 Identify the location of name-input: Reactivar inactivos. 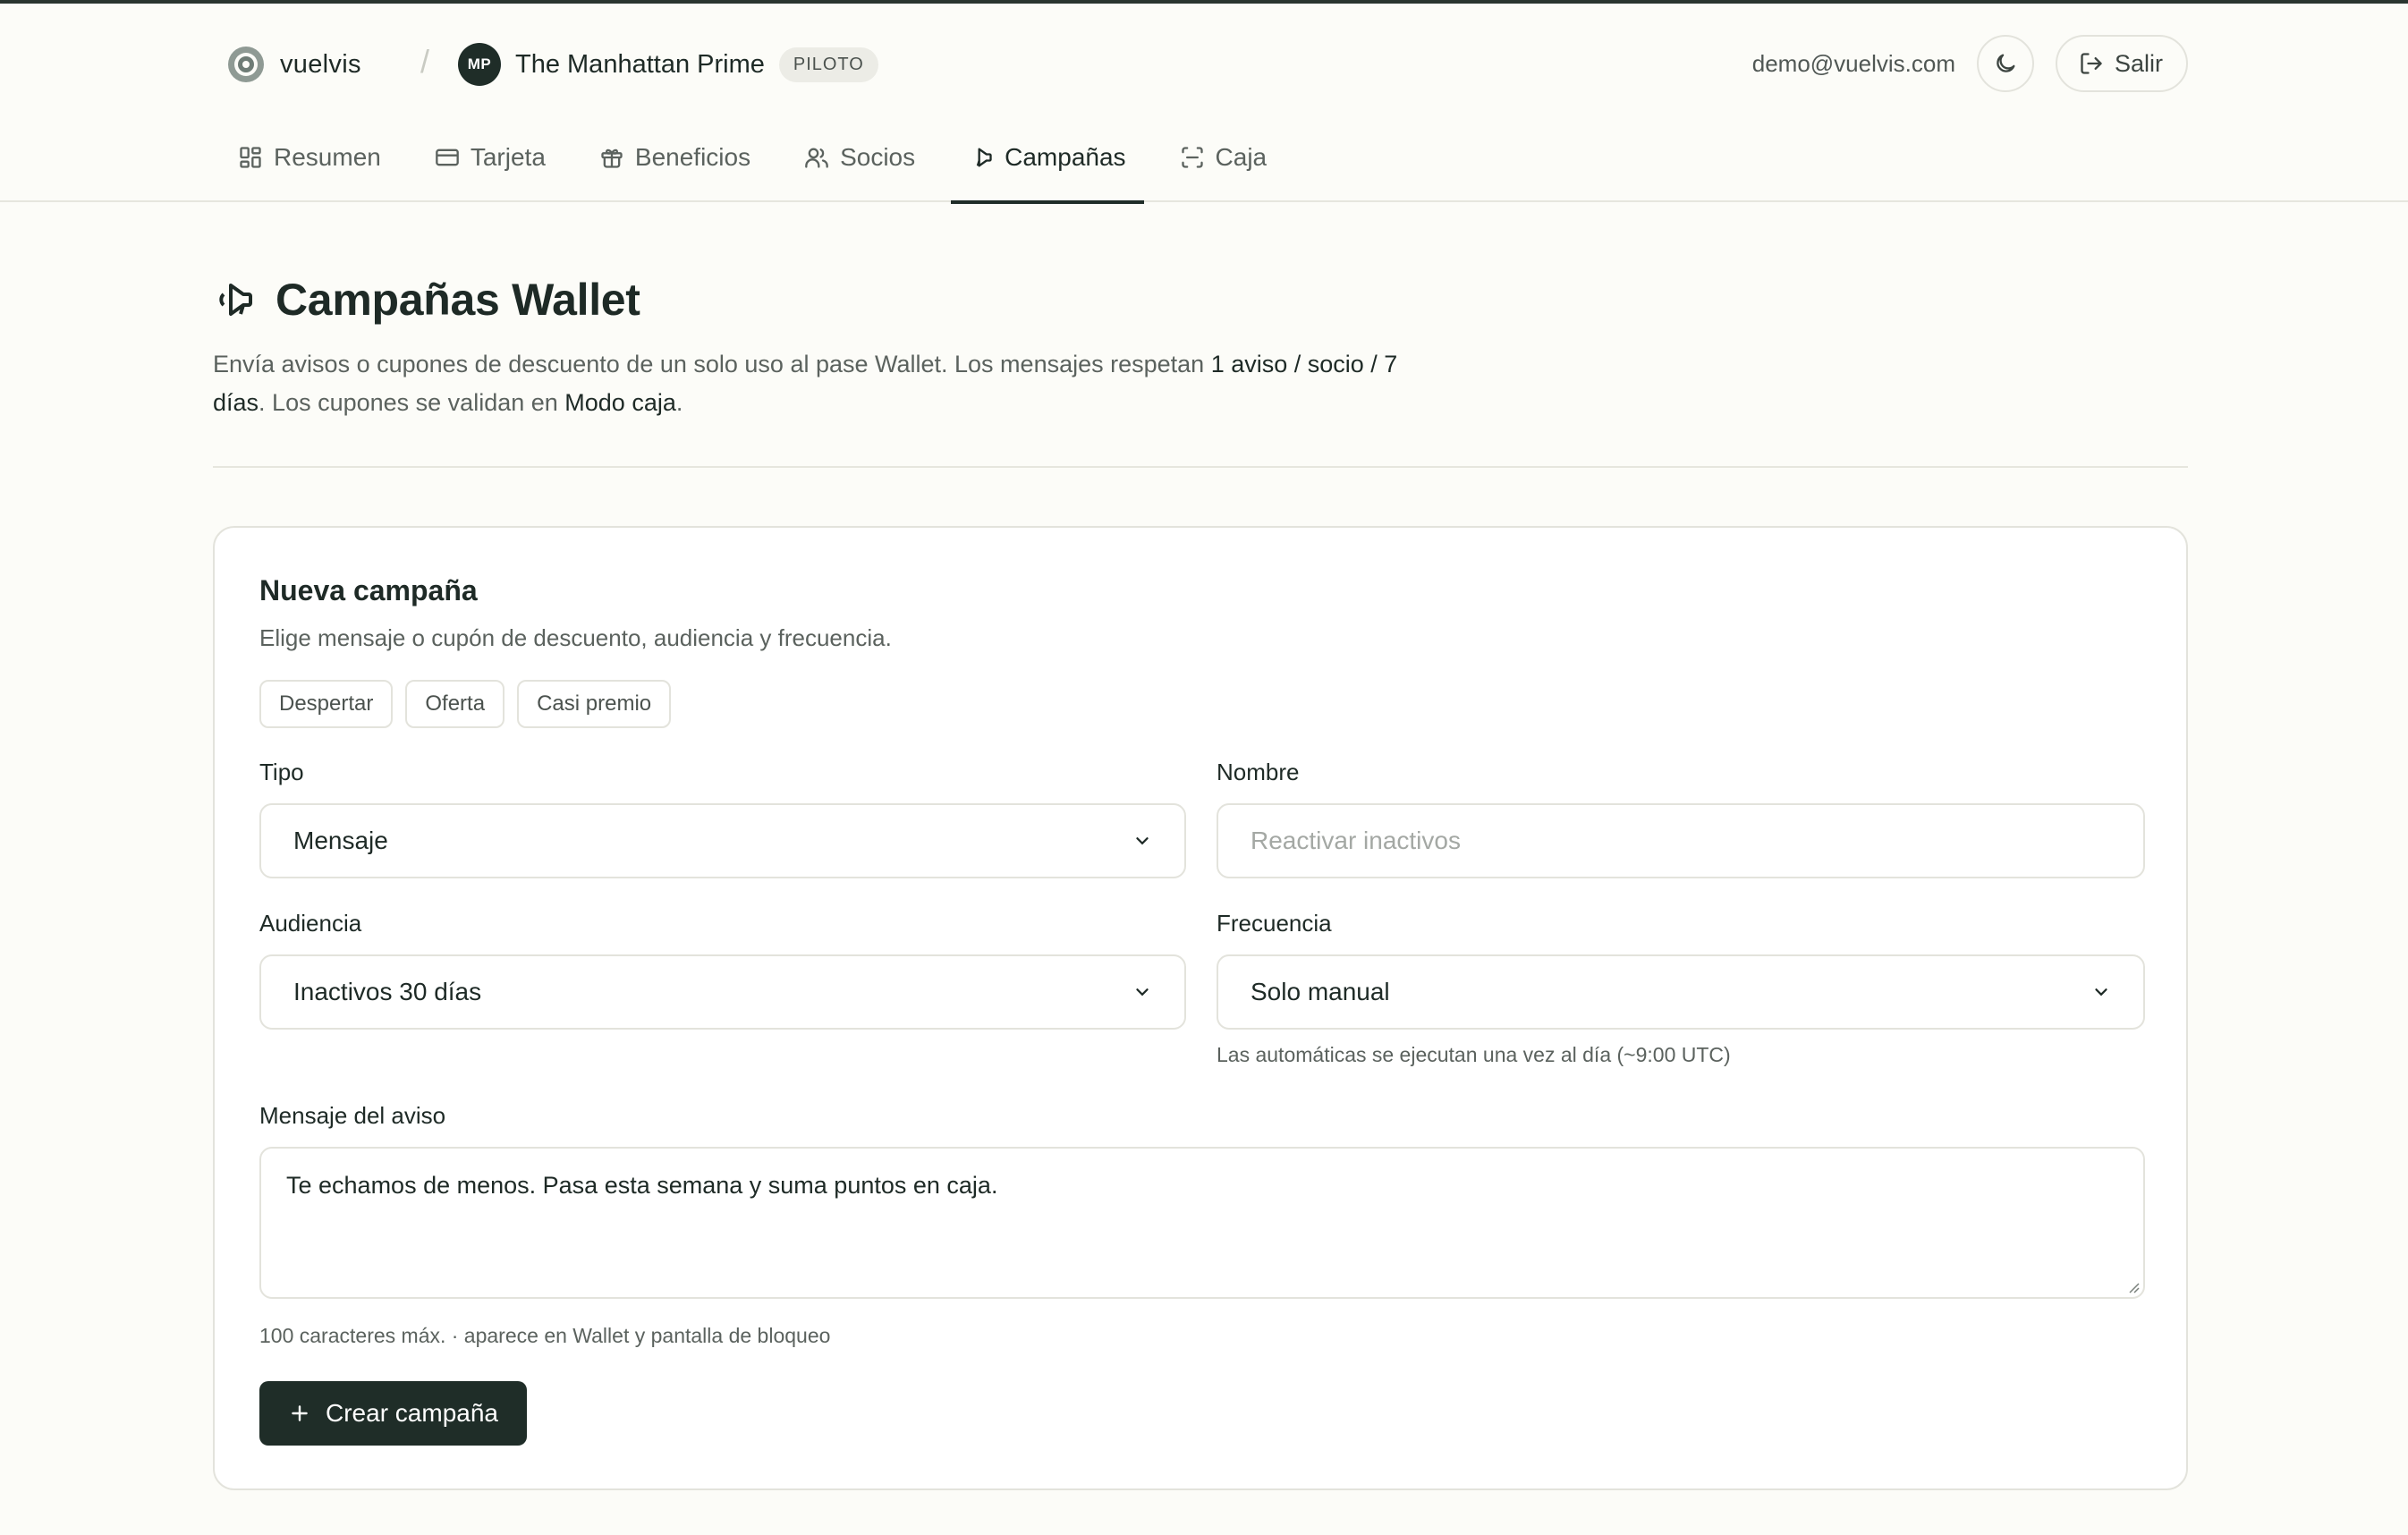
(1681, 840).